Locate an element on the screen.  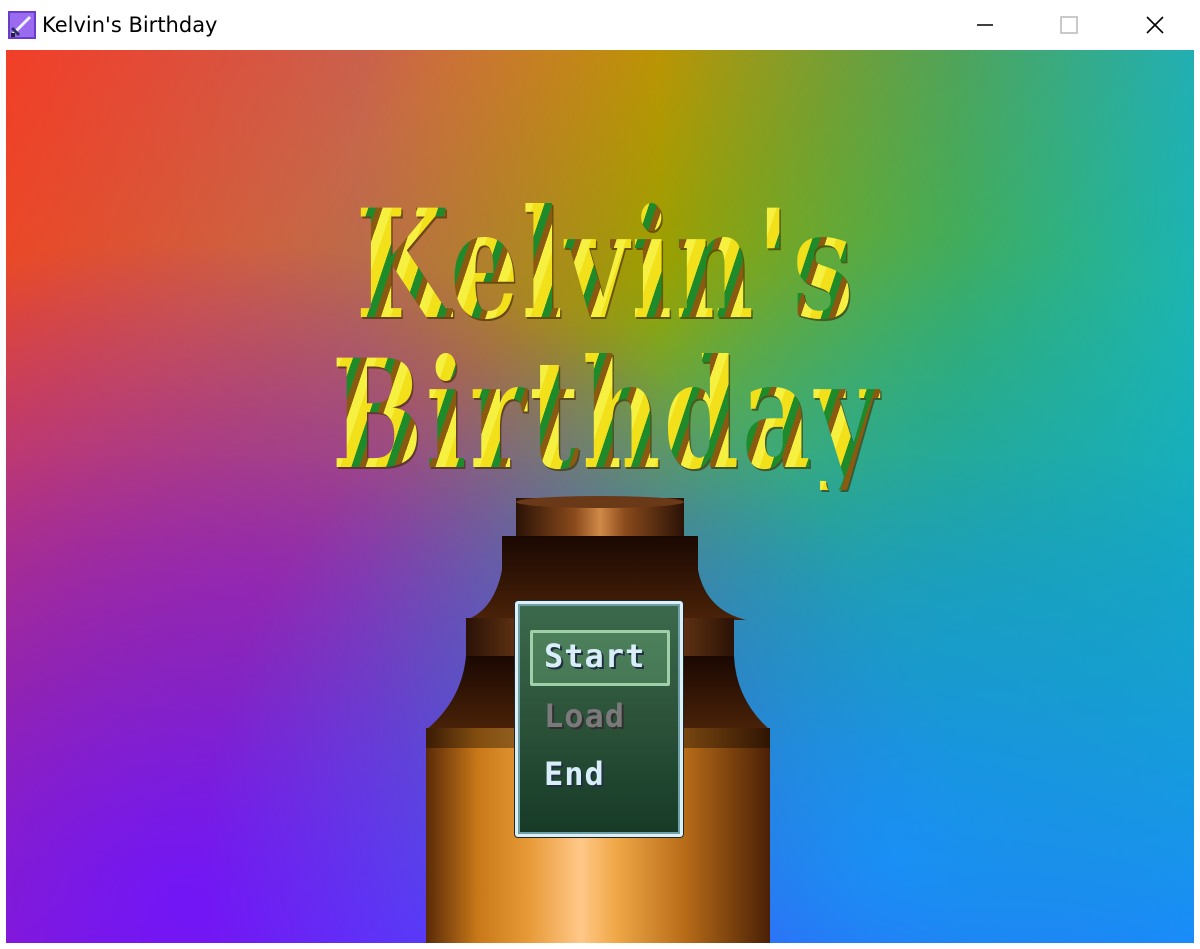
window-titlebar: Kelvin's Birthday is located at coordinates (600, 25).